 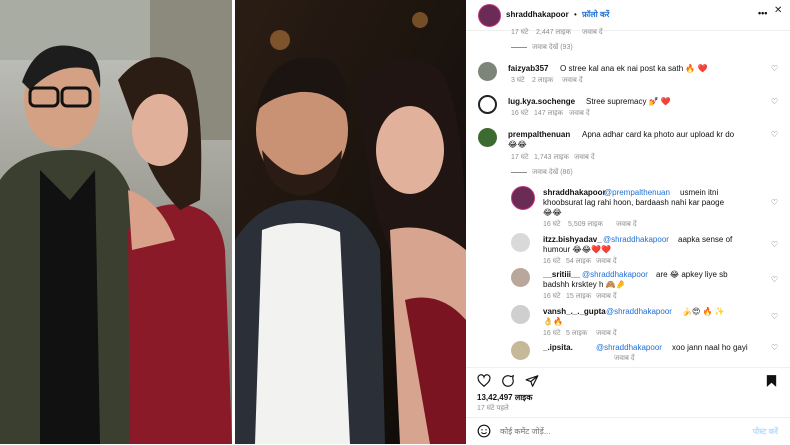 What do you see at coordinates (484, 431) in the screenshot?
I see `emoji-smiley-icon` at bounding box center [484, 431].